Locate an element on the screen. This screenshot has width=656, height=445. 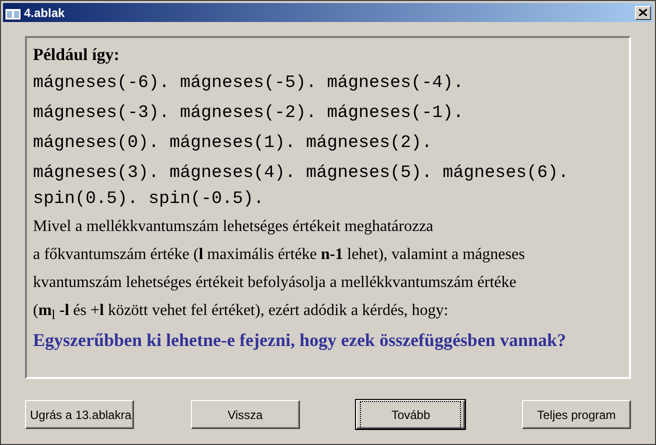
close-icon is located at coordinates (643, 12).